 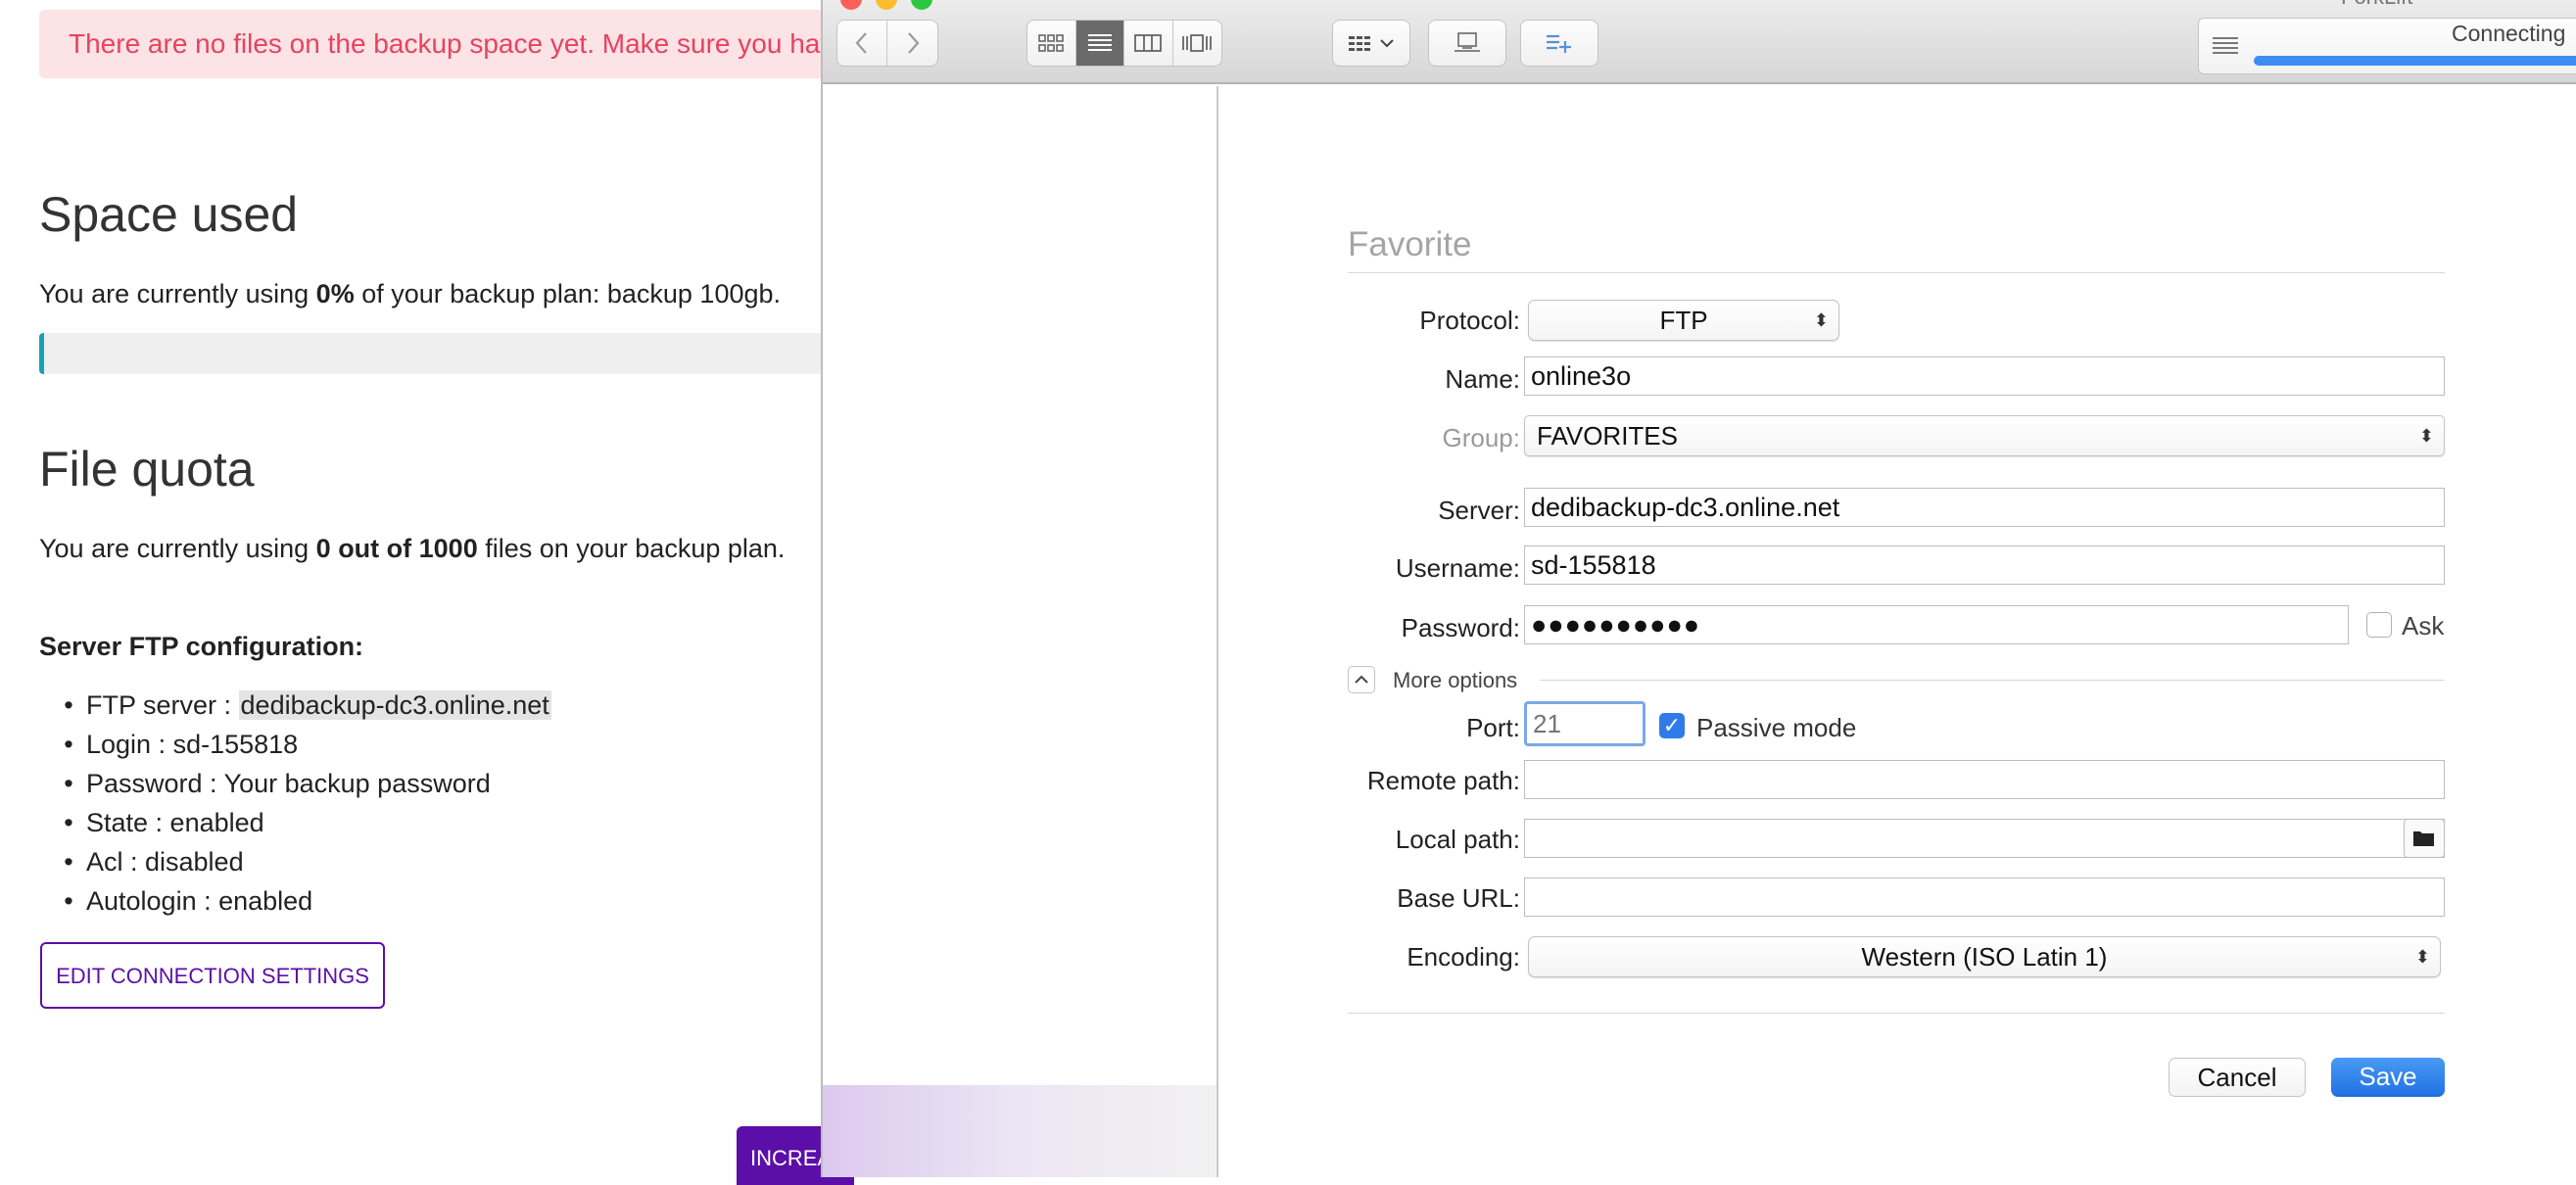 I want to click on progress-fill, so click(x=42, y=353).